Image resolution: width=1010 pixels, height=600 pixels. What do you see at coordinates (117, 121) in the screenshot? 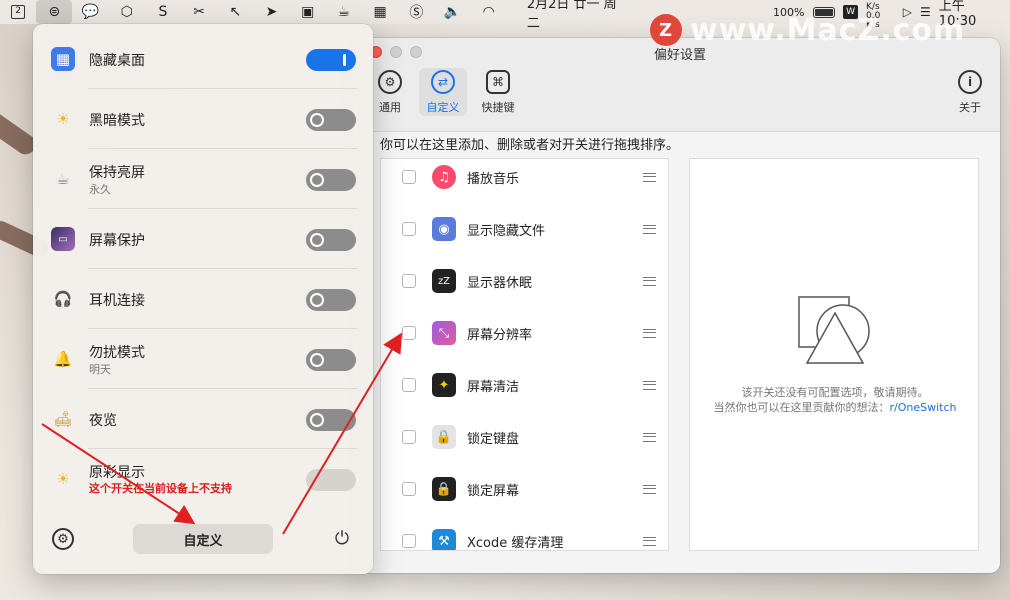
I see `item-title: 黑暗模式` at bounding box center [117, 121].